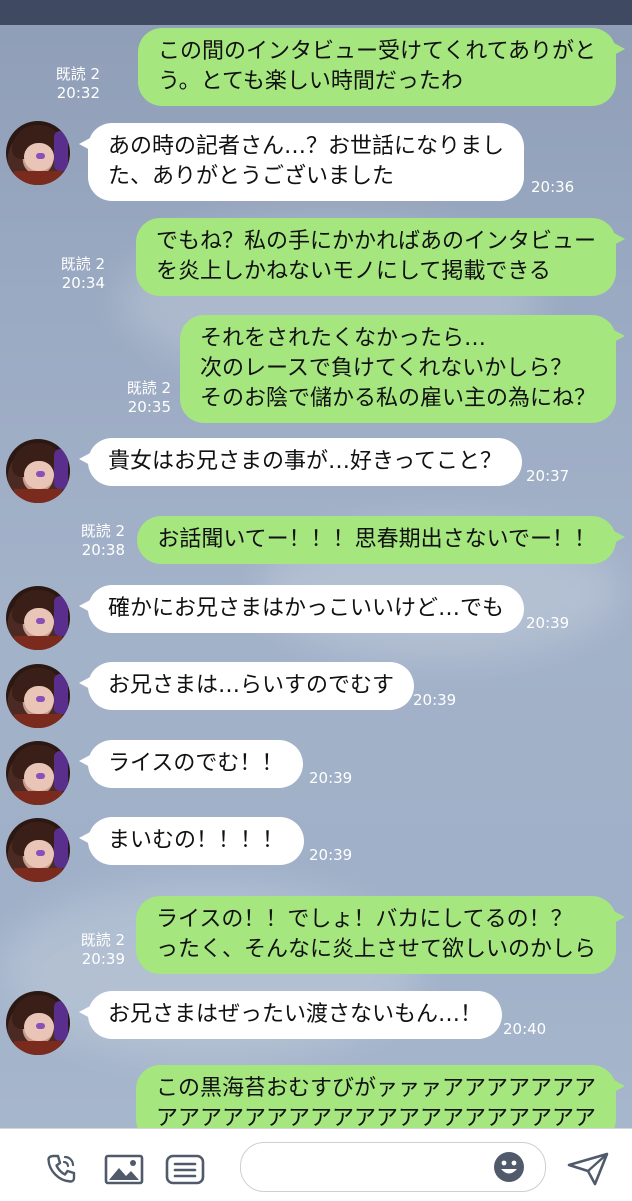  I want to click on message-bubble: 貴女はお兄さまの事が…好きってこと？, so click(300, 462).